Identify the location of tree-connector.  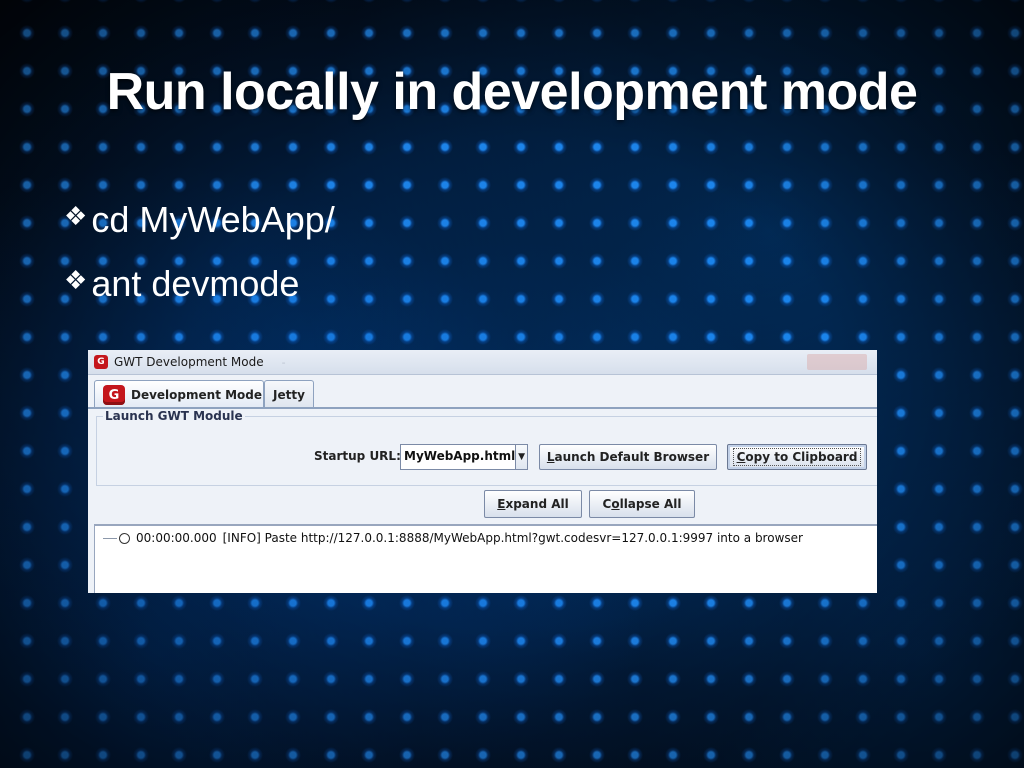
(110, 538).